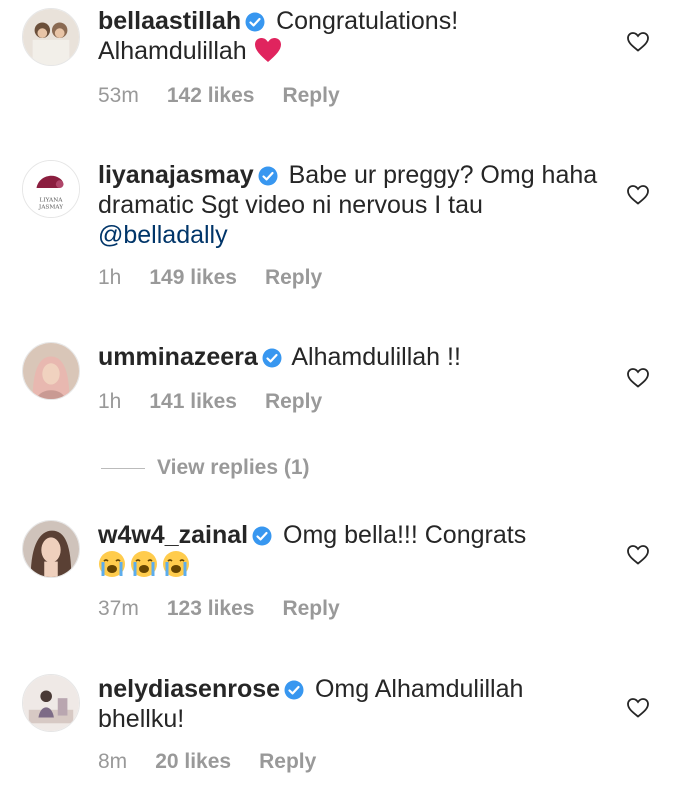 This screenshot has width=690, height=800. I want to click on comment-meta: 37m 123 likes Reply, so click(233, 609).